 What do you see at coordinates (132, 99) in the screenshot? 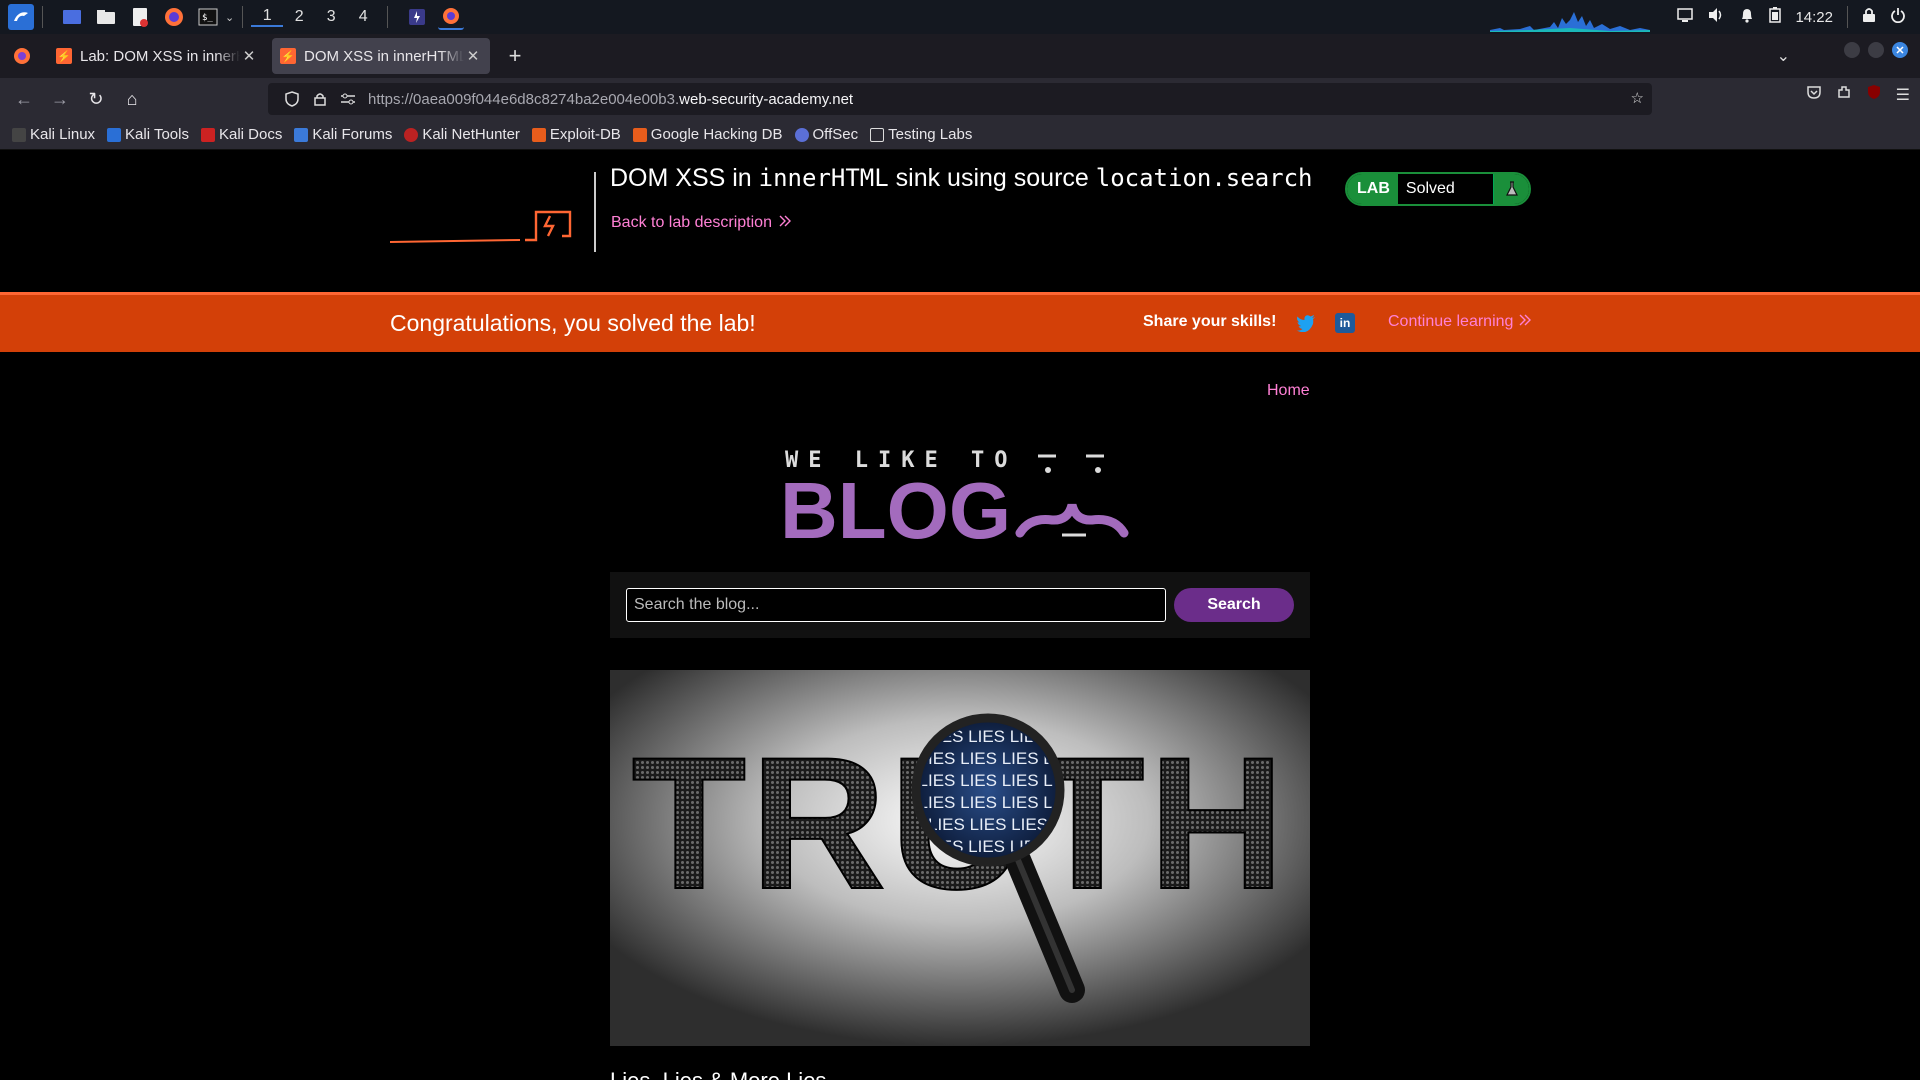
I see `home-button: ⌂` at bounding box center [132, 99].